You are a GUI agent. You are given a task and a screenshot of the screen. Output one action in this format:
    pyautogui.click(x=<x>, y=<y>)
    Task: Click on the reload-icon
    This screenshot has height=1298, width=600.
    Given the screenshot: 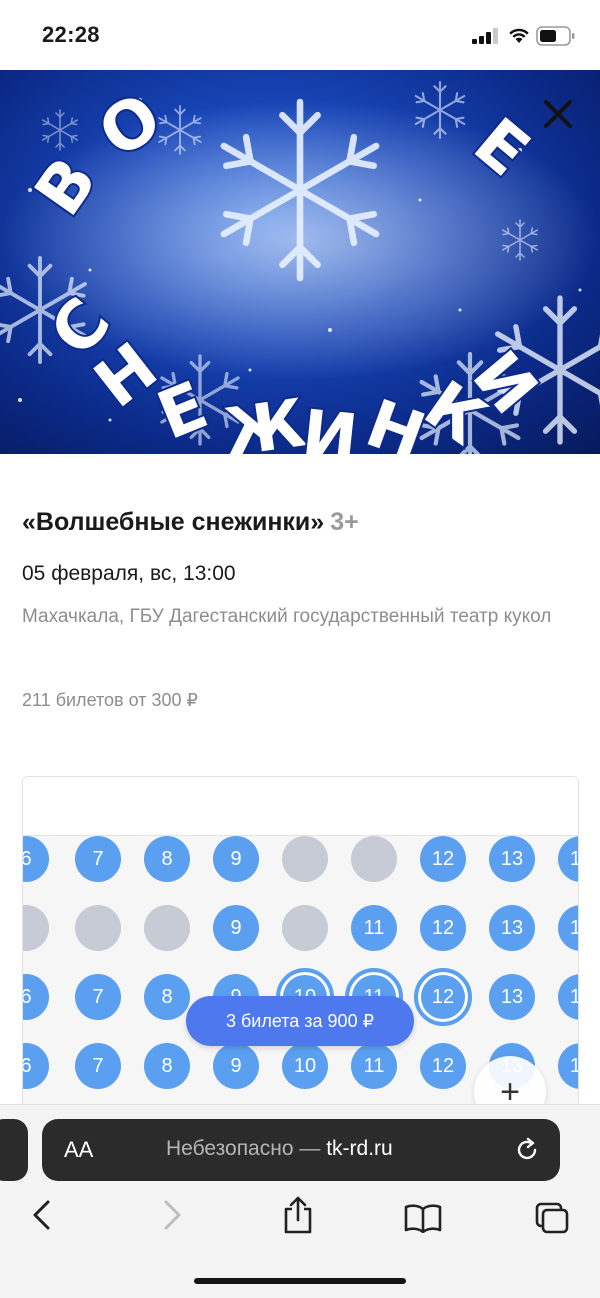 What is the action you would take?
    pyautogui.click(x=527, y=1150)
    